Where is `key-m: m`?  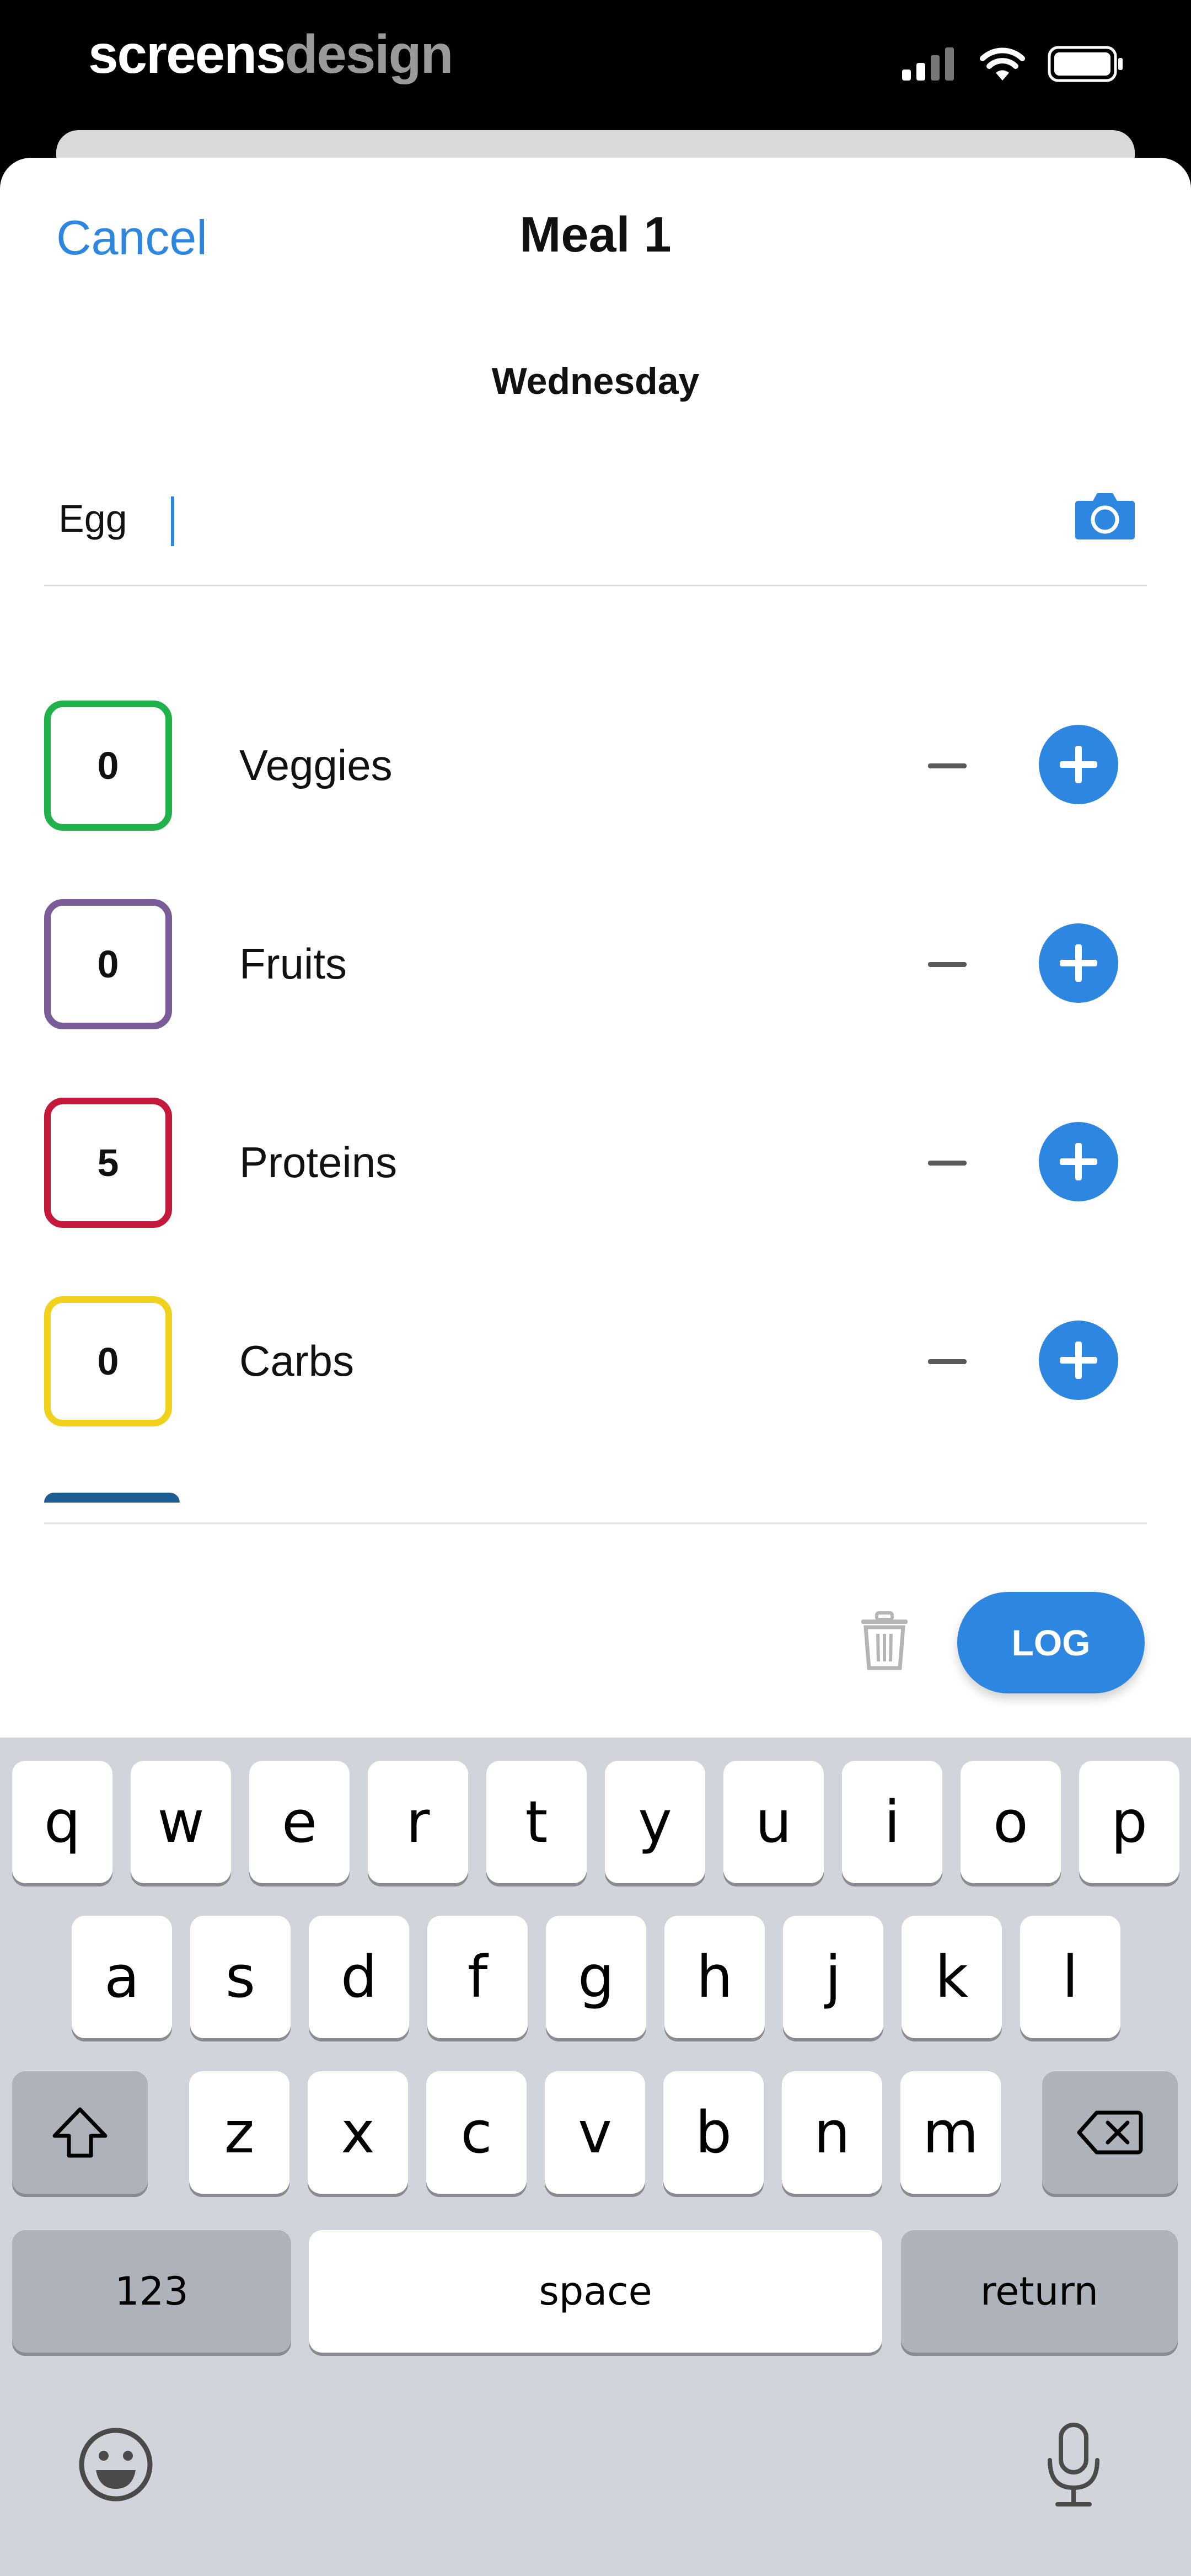 key-m: m is located at coordinates (951, 2132).